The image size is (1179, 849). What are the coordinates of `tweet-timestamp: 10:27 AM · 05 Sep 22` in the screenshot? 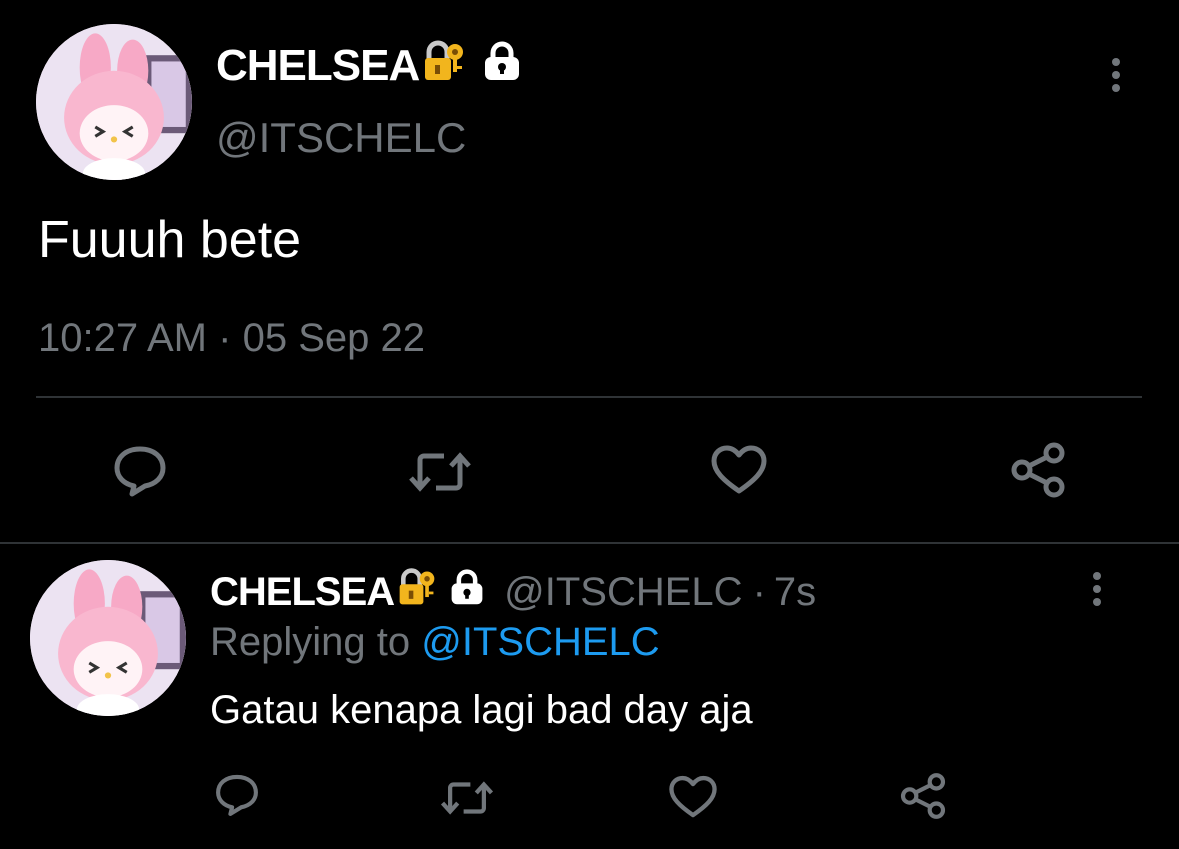 It's located at (231, 338).